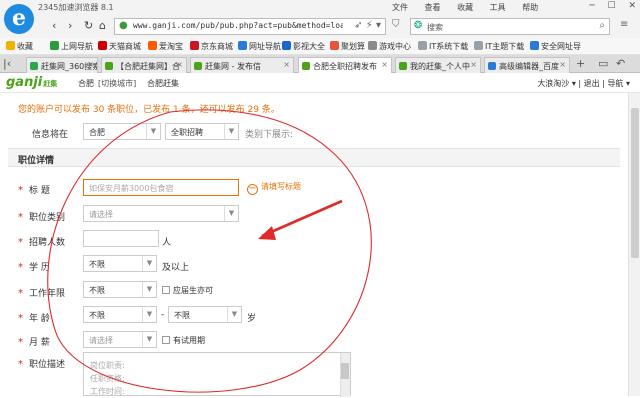 Image resolution: width=640 pixels, height=398 pixels. What do you see at coordinates (314, 157) in the screenshot?
I see `section-header: 职位详情` at bounding box center [314, 157].